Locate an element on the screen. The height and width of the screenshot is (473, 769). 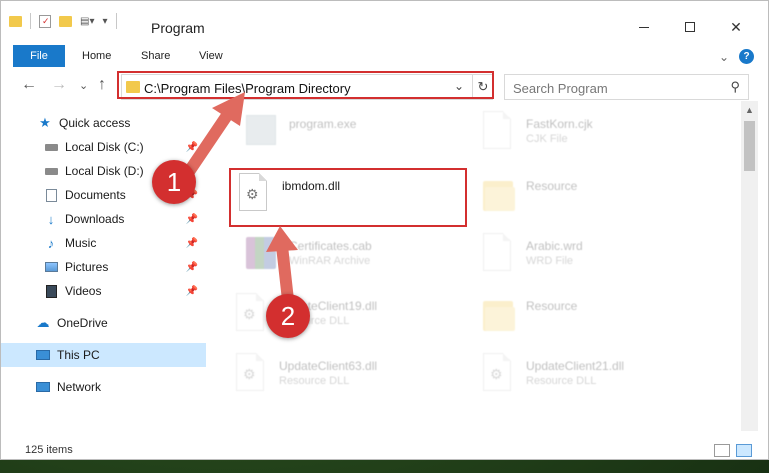
tab-share: Share is located at coordinates (155, 56).